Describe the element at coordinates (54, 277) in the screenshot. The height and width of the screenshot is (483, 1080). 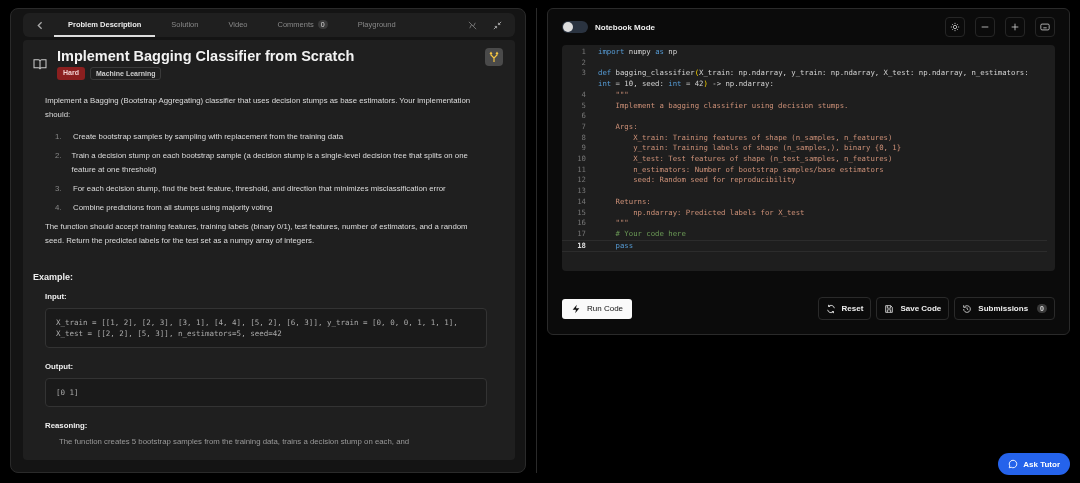
I see `example-heading: Example:` at that location.